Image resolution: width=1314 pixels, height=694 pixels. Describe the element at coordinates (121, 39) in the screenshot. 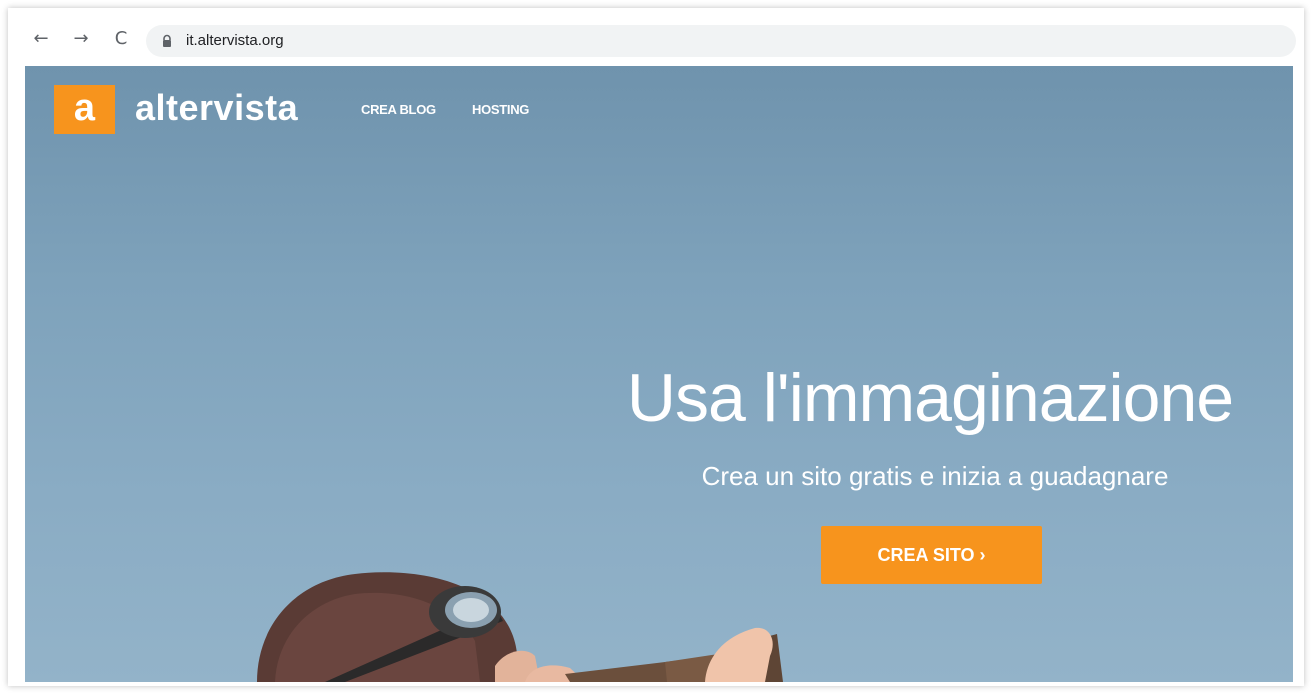

I see `reload-icon: C` at that location.